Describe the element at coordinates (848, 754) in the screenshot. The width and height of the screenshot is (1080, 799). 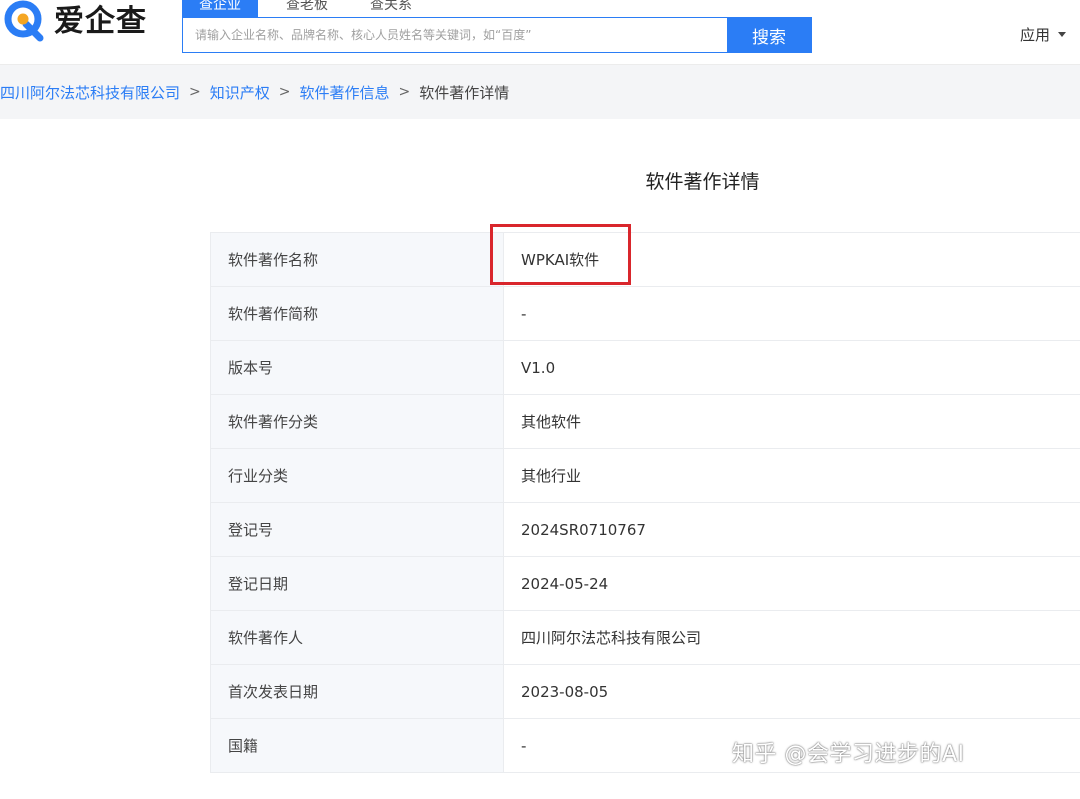
I see `zhihu-watermark: 知乎 @会学习进步的AI` at that location.